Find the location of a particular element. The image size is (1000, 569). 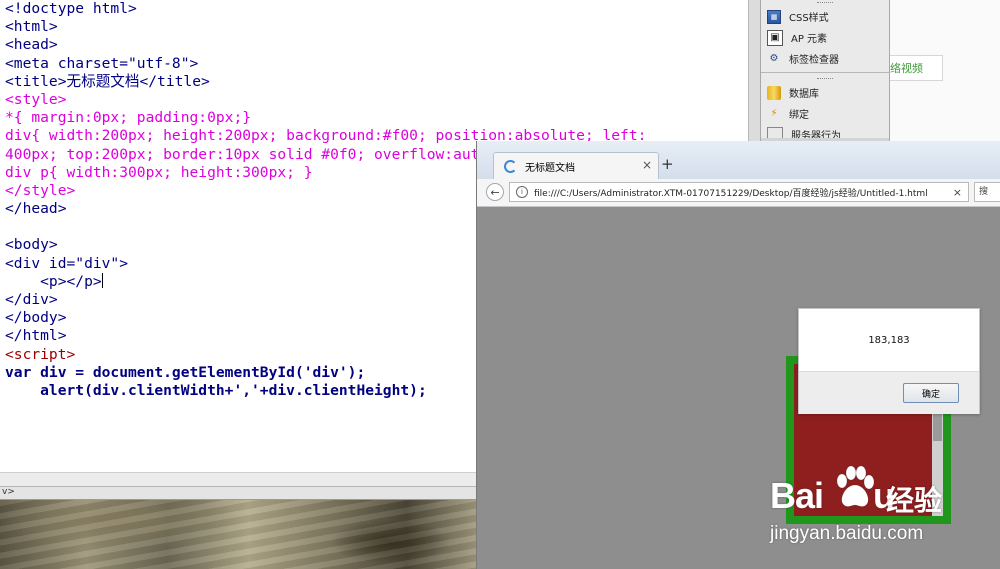

back-button: ← is located at coordinates (495, 192).